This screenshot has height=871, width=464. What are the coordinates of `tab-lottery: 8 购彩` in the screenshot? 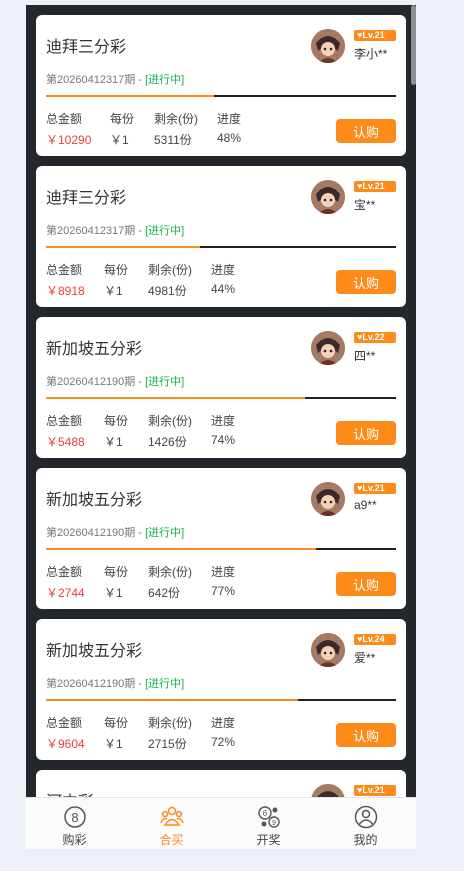 It's located at (74, 823).